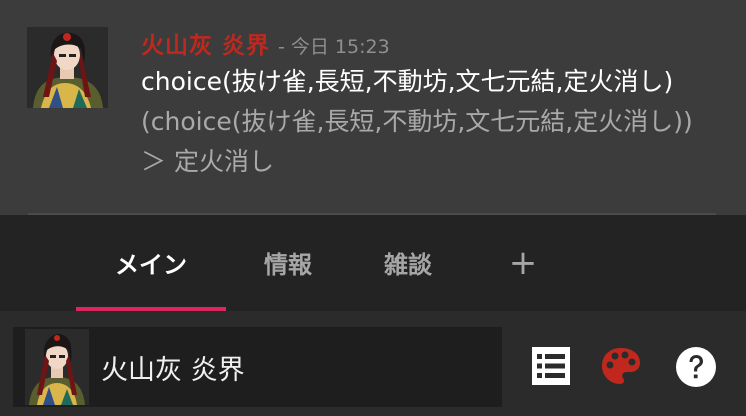  What do you see at coordinates (57, 367) in the screenshot?
I see `character-avatar` at bounding box center [57, 367].